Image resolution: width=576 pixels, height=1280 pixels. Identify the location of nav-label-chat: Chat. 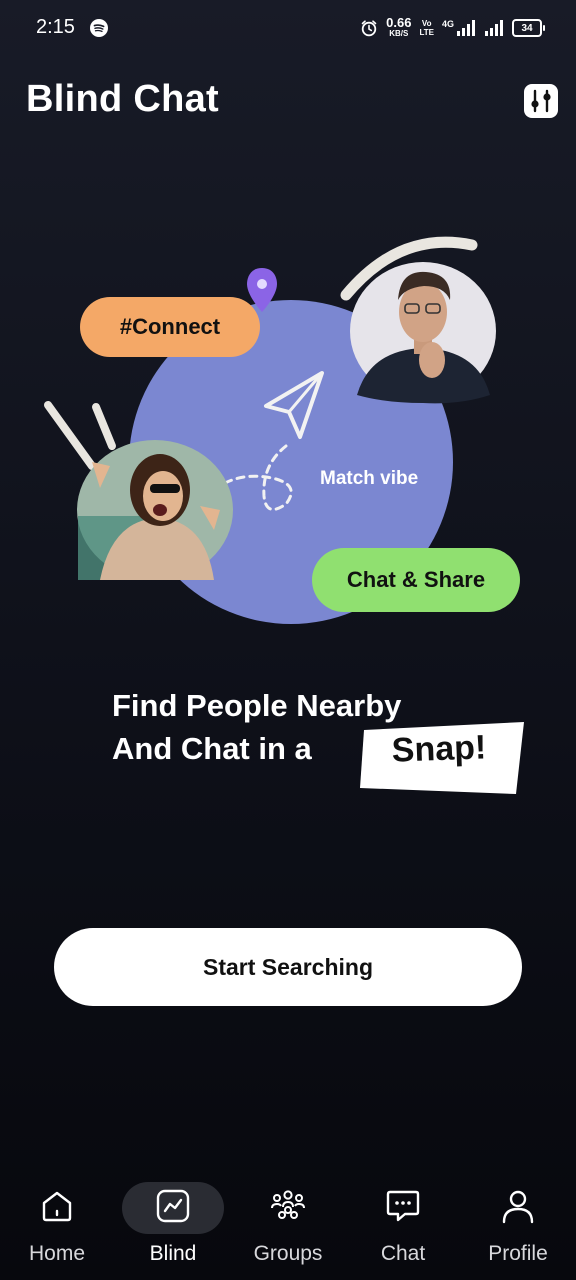
(403, 1253).